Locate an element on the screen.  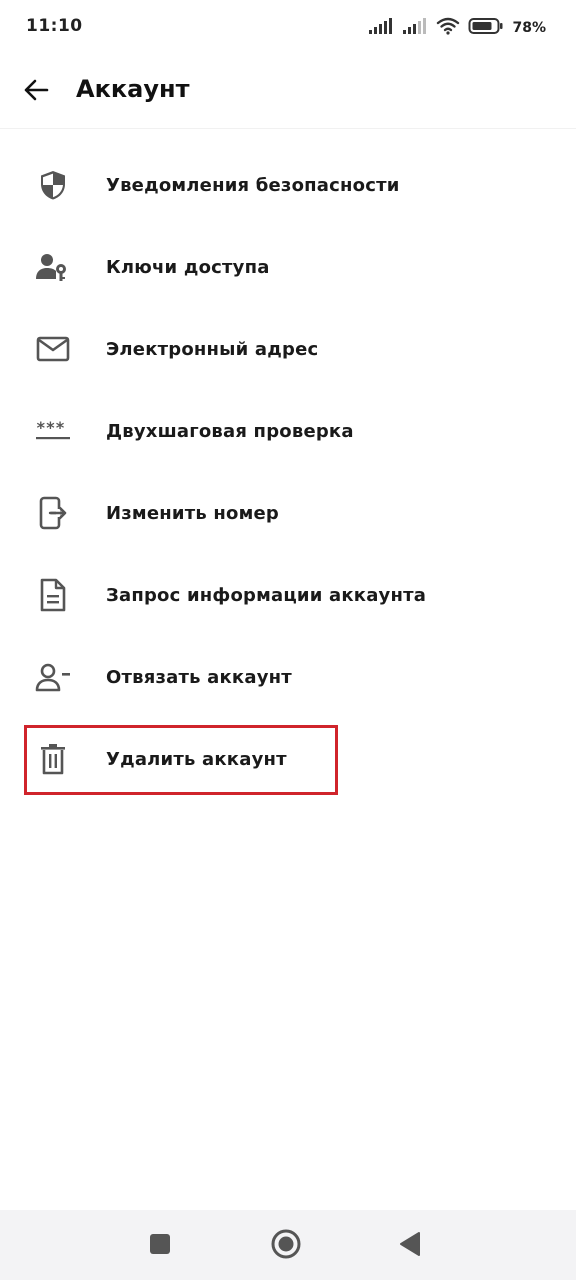
menu-item-access-keys: Ключи доступа is located at coordinates (288, 267).